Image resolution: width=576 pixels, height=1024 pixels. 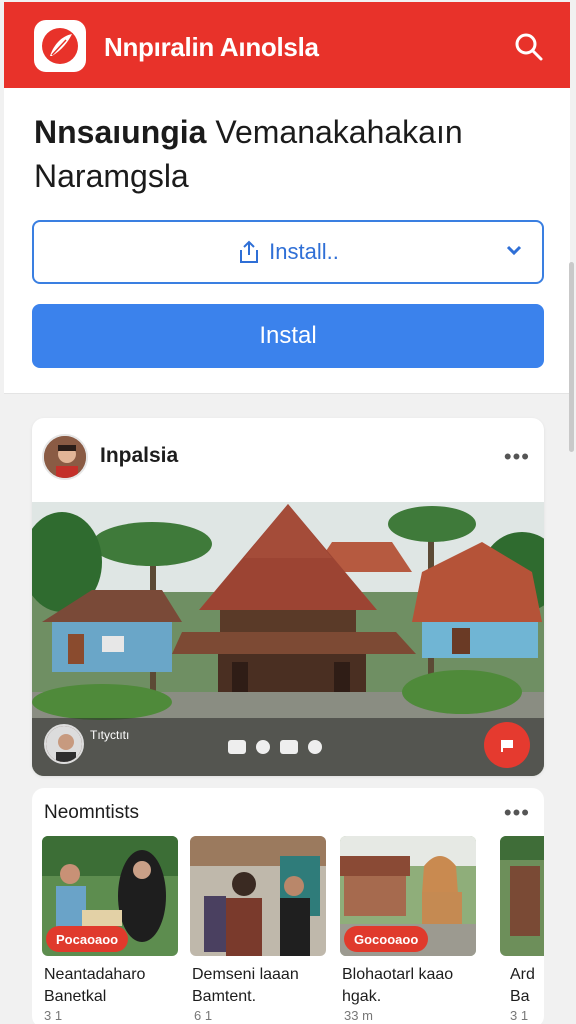 What do you see at coordinates (412, 986) in the screenshot?
I see `item-title: Blohaotarl kaao hgak.` at bounding box center [412, 986].